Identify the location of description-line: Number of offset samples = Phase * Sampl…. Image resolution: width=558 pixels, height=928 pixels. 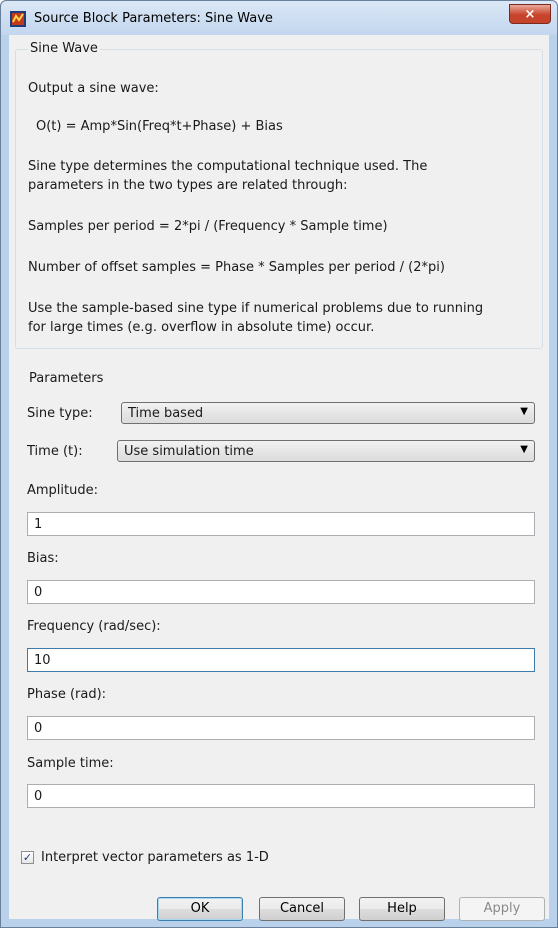
(236, 267).